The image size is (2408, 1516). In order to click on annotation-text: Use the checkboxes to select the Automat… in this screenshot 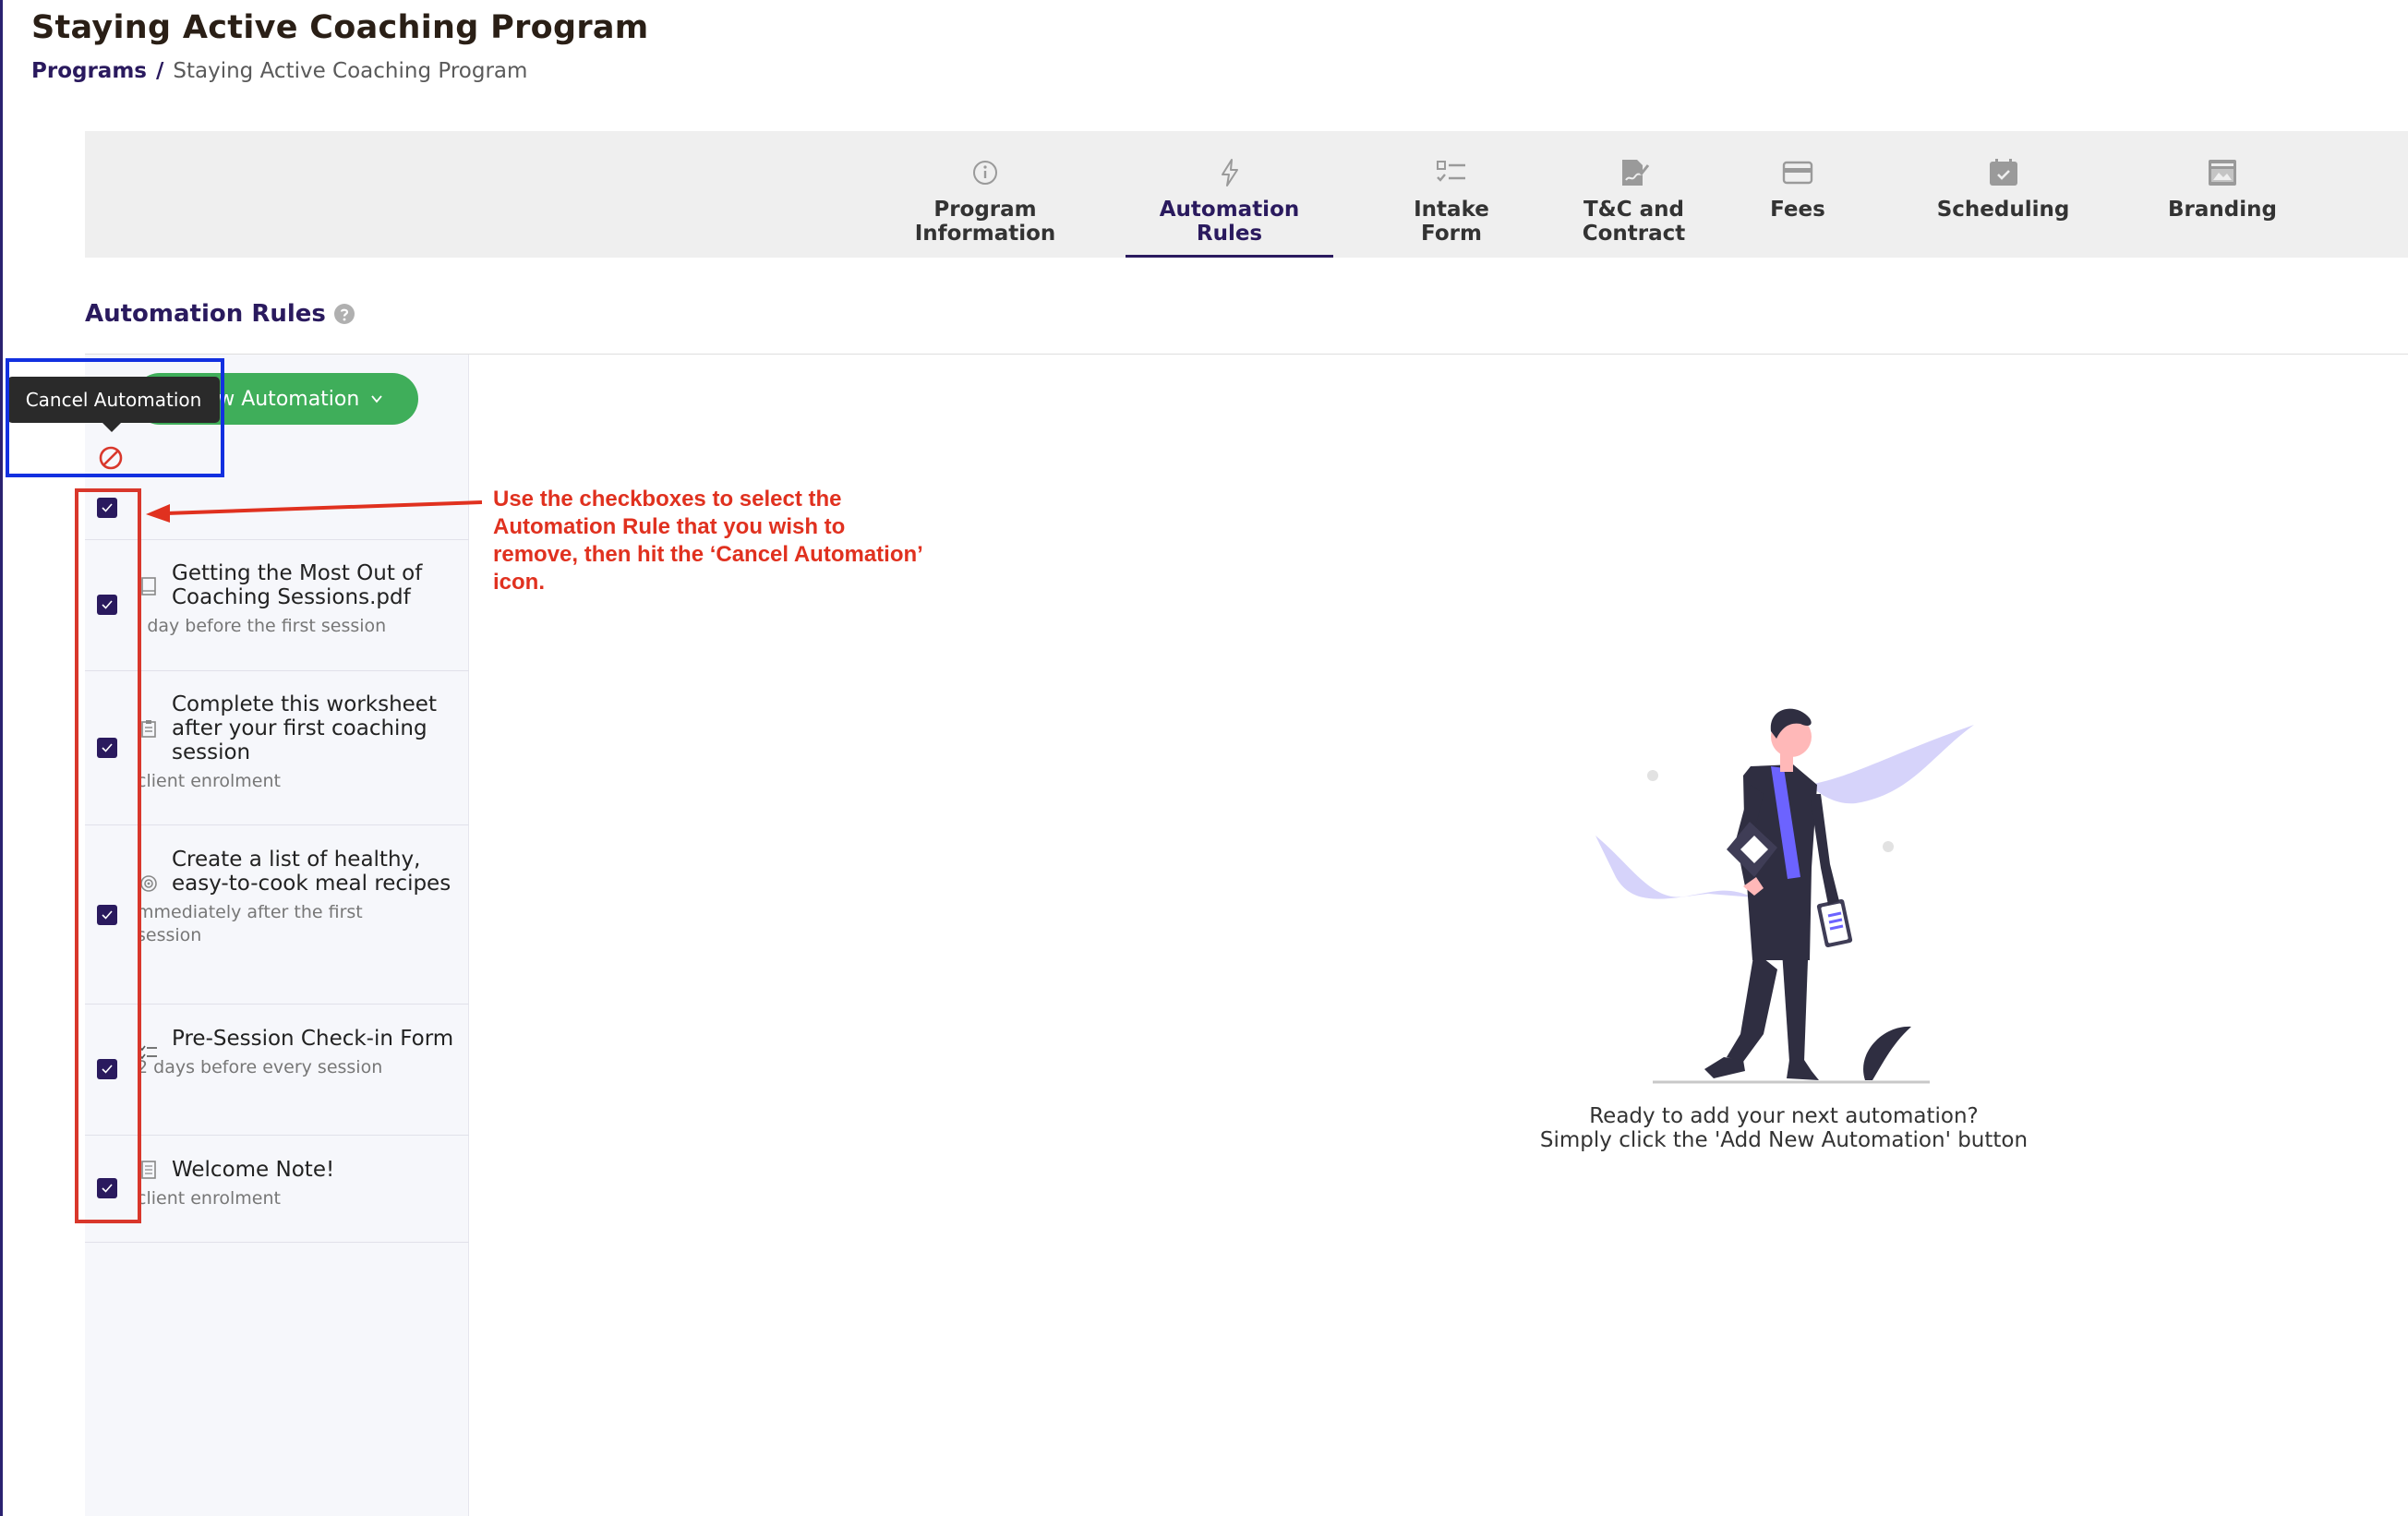, I will do `click(707, 541)`.